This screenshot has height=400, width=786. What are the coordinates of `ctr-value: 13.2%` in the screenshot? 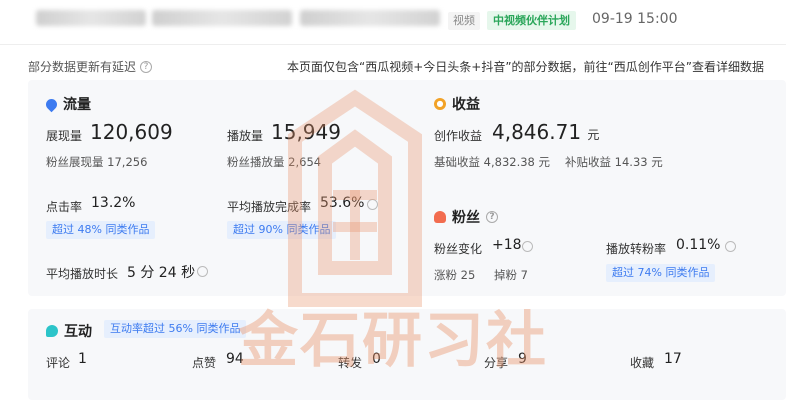 It's located at (113, 203).